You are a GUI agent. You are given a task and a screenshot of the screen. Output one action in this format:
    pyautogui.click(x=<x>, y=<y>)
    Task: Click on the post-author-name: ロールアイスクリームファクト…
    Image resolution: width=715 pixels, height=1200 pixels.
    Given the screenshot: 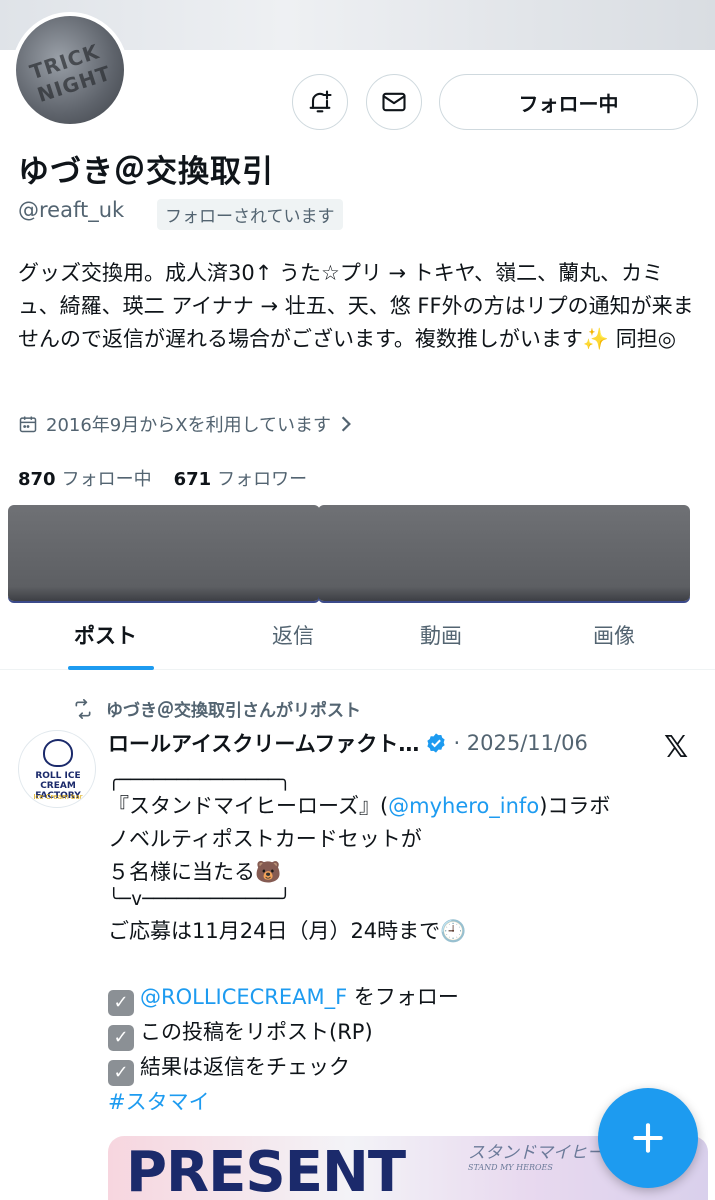 What is the action you would take?
    pyautogui.click(x=263, y=743)
    